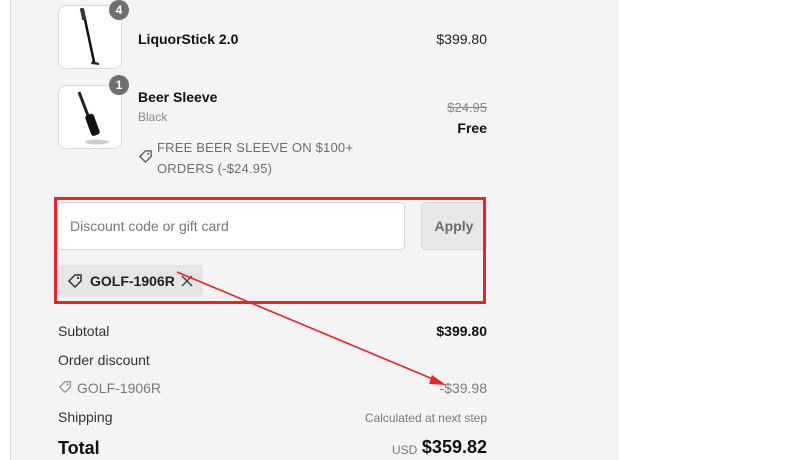 Image resolution: width=800 pixels, height=460 pixels. What do you see at coordinates (178, 97) in the screenshot?
I see `product-name: Beer Sleeve` at bounding box center [178, 97].